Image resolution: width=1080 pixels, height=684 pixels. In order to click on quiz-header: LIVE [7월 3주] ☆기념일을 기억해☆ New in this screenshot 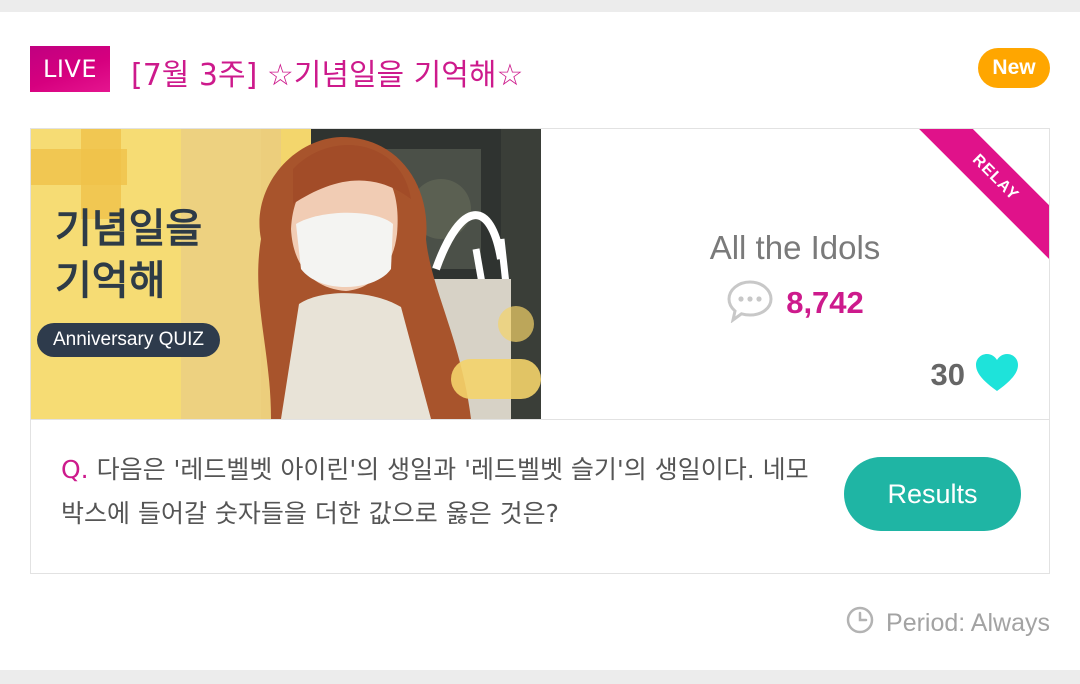, I will do `click(540, 70)`.